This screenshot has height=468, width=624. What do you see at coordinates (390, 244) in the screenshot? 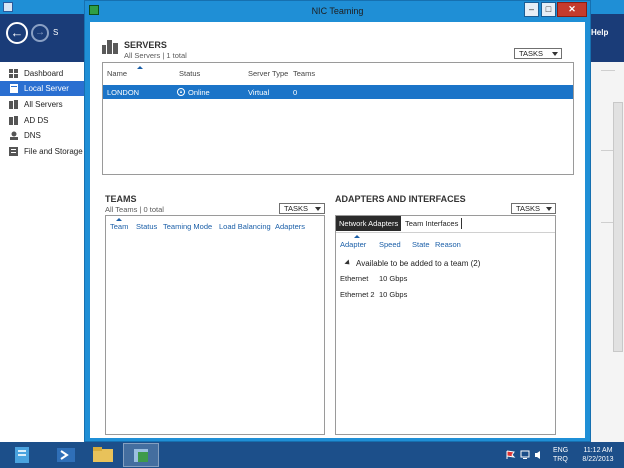
I see `column-header-speed: Speed` at bounding box center [390, 244].